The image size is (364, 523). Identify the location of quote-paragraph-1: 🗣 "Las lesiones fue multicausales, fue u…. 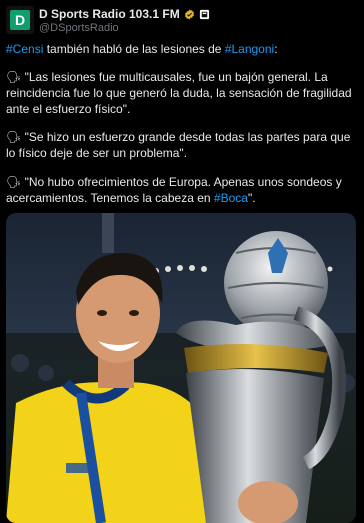
(181, 93).